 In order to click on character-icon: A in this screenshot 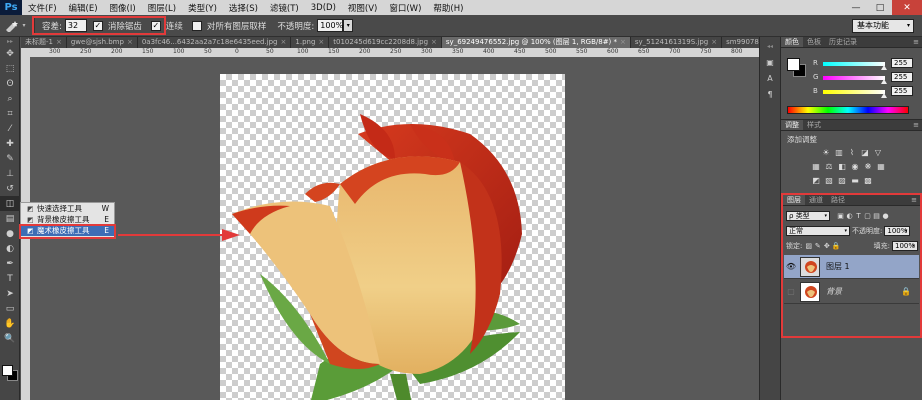, I will do `click(770, 78)`.